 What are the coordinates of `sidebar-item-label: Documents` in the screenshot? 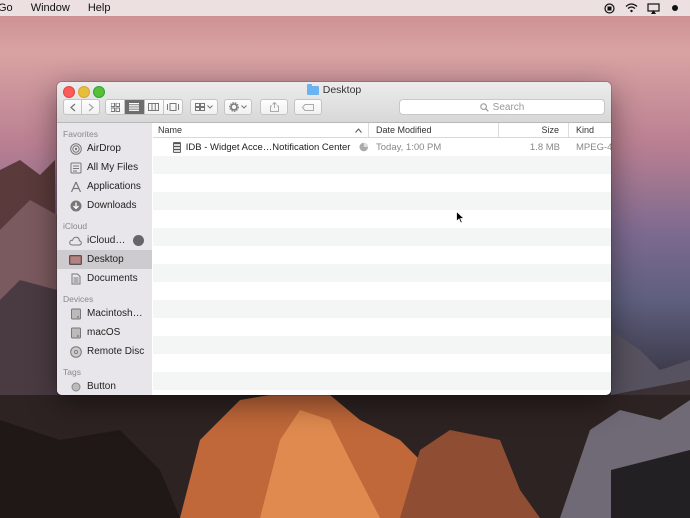 It's located at (112, 278).